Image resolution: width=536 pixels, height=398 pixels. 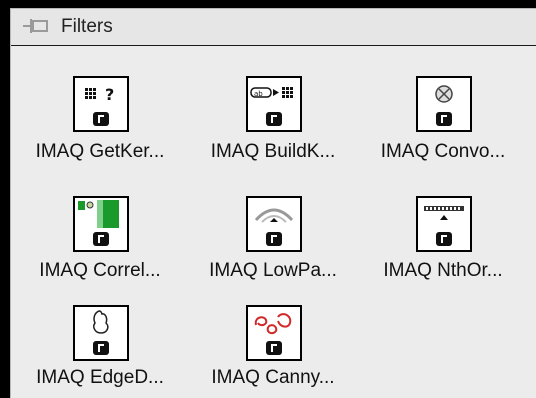 I want to click on build-kernel-icon: ab, so click(x=274, y=104).